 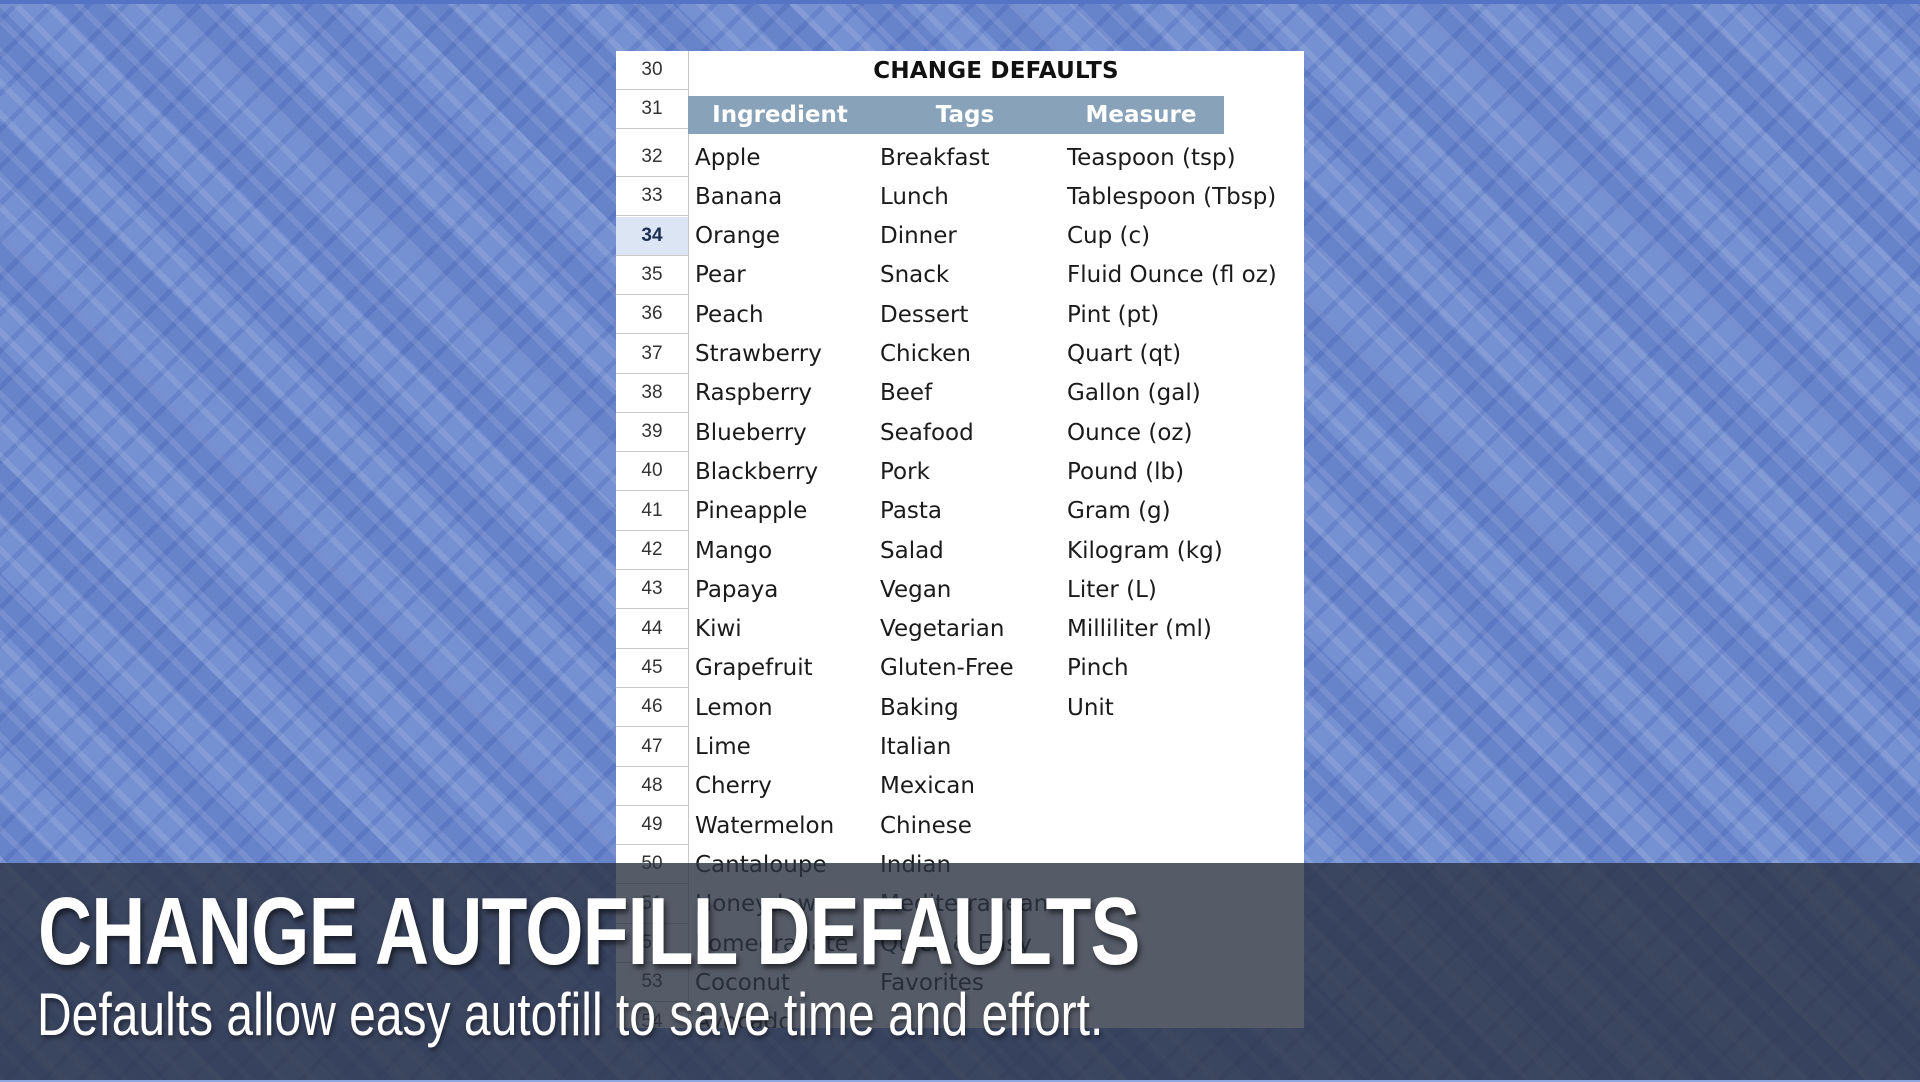 What do you see at coordinates (1172, 275) in the screenshot?
I see `measure-cell: Fluid Ounce (fl oz)` at bounding box center [1172, 275].